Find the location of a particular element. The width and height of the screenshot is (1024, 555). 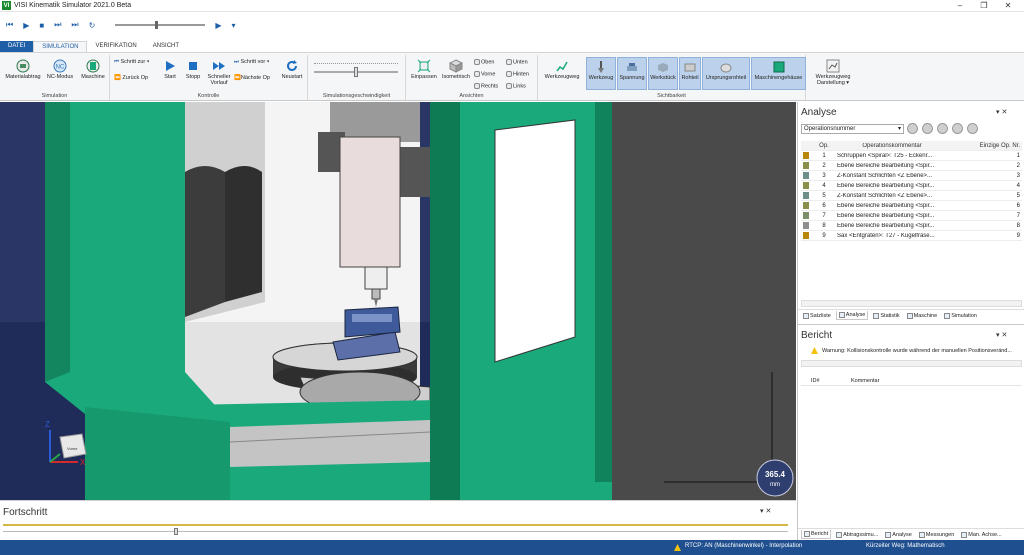

bericht-panel-controls: ▾ ✕ is located at coordinates (1001, 335).